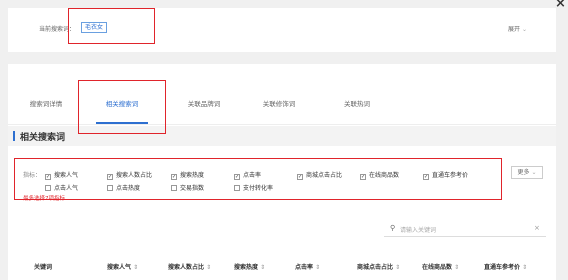 This screenshot has height=280, width=568. I want to click on section-title: 相关搜索词, so click(43, 138).